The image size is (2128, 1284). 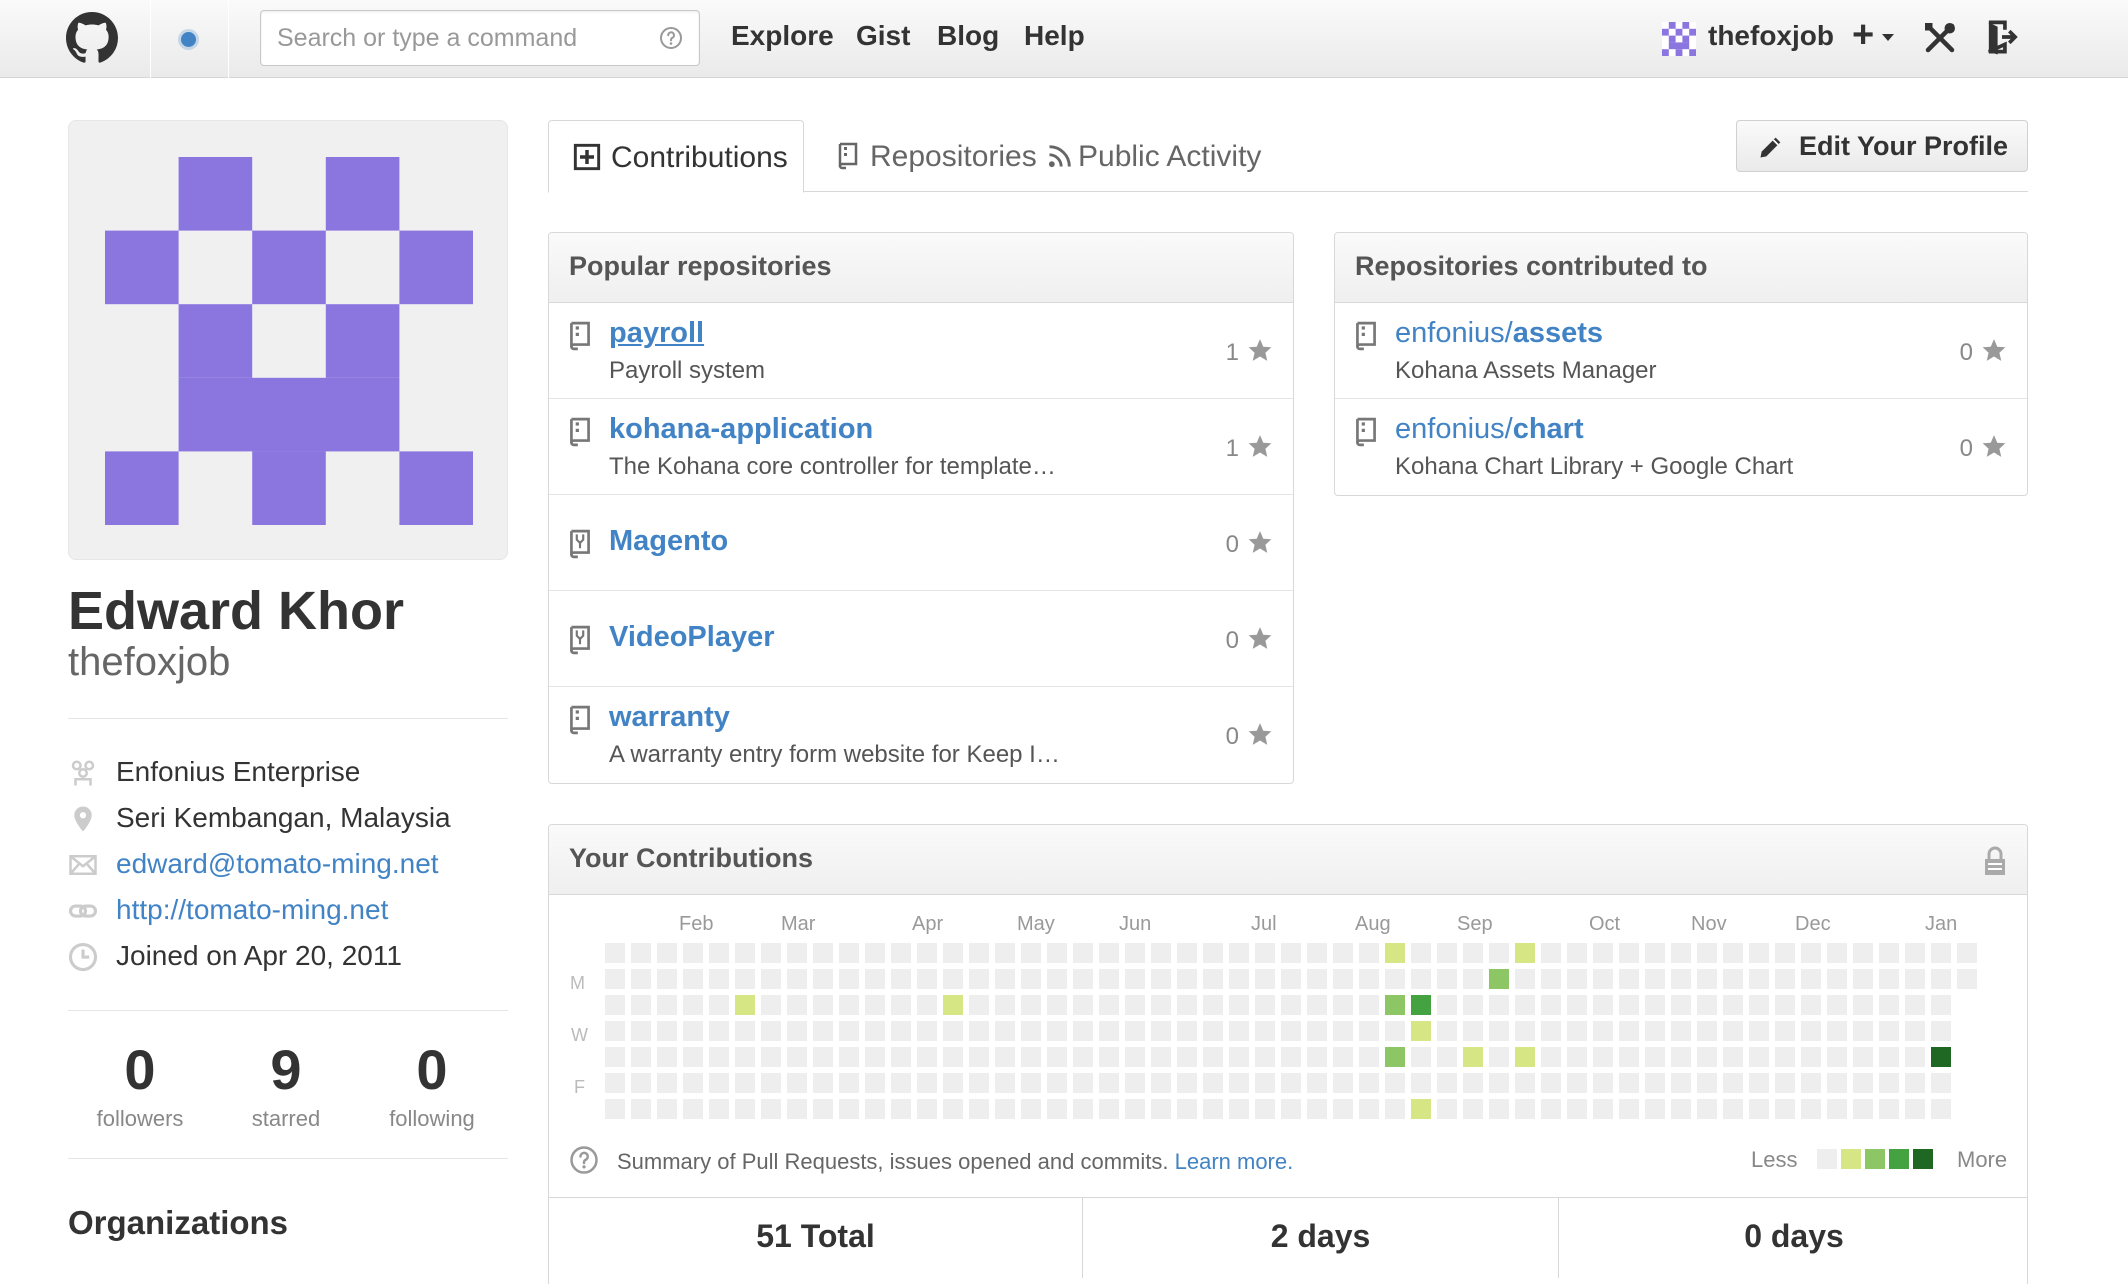 I want to click on repo-row-enfonius-assets: enfonius/assets Kohana Assets Manager 0, so click(x=1681, y=351).